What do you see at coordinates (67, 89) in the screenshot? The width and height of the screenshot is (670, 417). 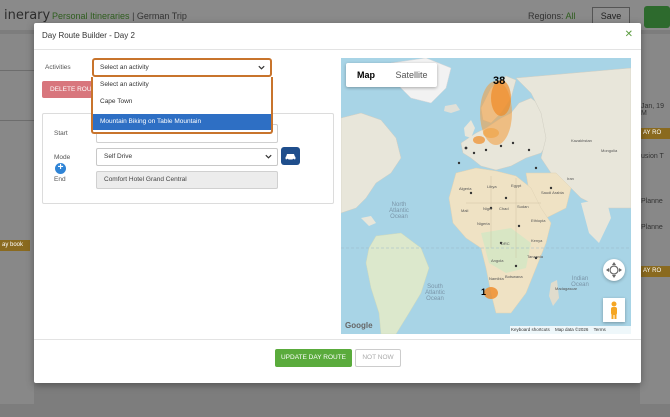 I see `delete-route-button: DELETE ROUTE` at bounding box center [67, 89].